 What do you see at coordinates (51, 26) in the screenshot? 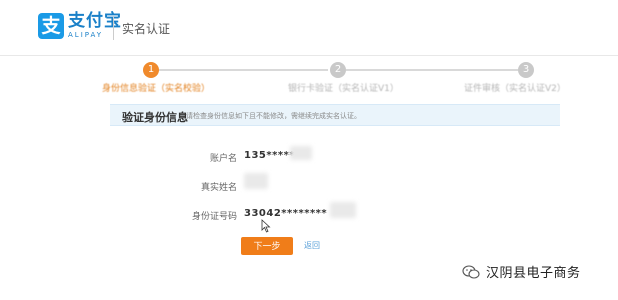
I see `alipay-logo-icon: 支` at bounding box center [51, 26].